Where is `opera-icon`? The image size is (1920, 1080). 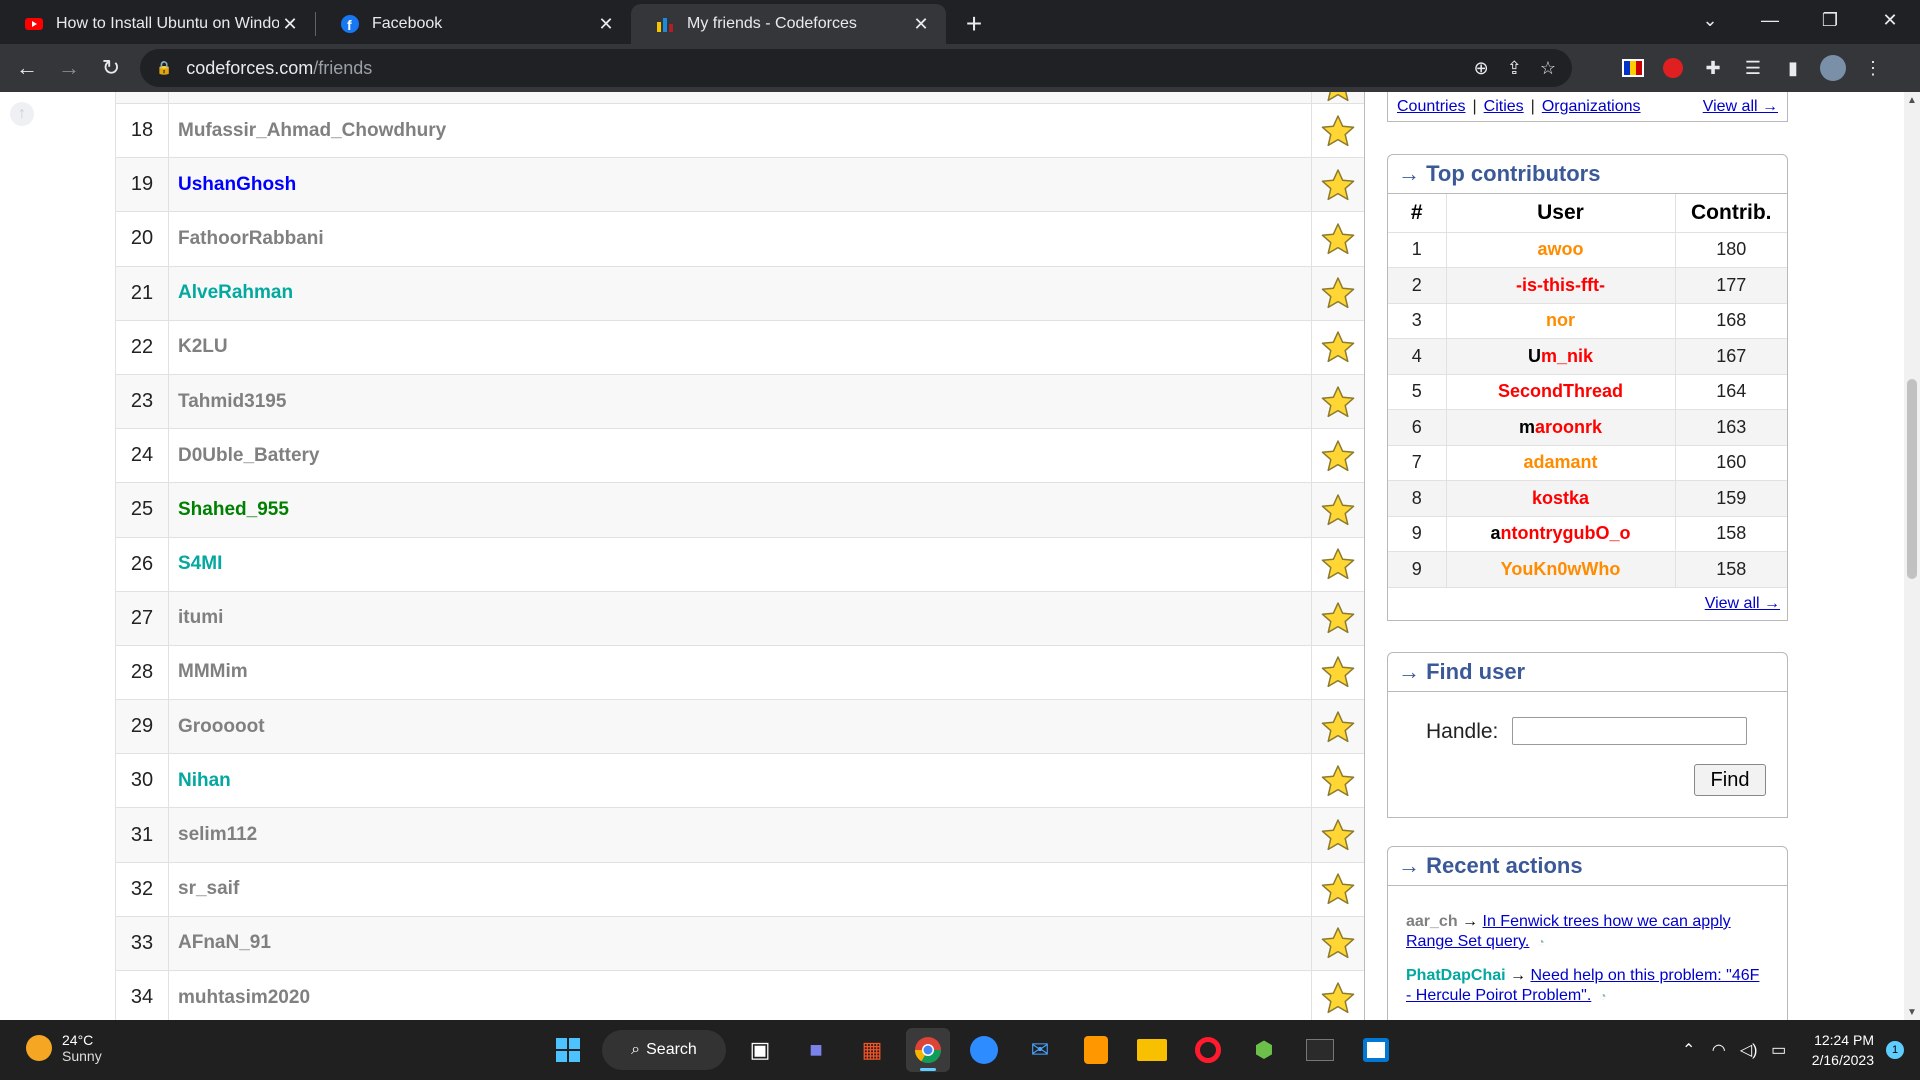 opera-icon is located at coordinates (1208, 1050).